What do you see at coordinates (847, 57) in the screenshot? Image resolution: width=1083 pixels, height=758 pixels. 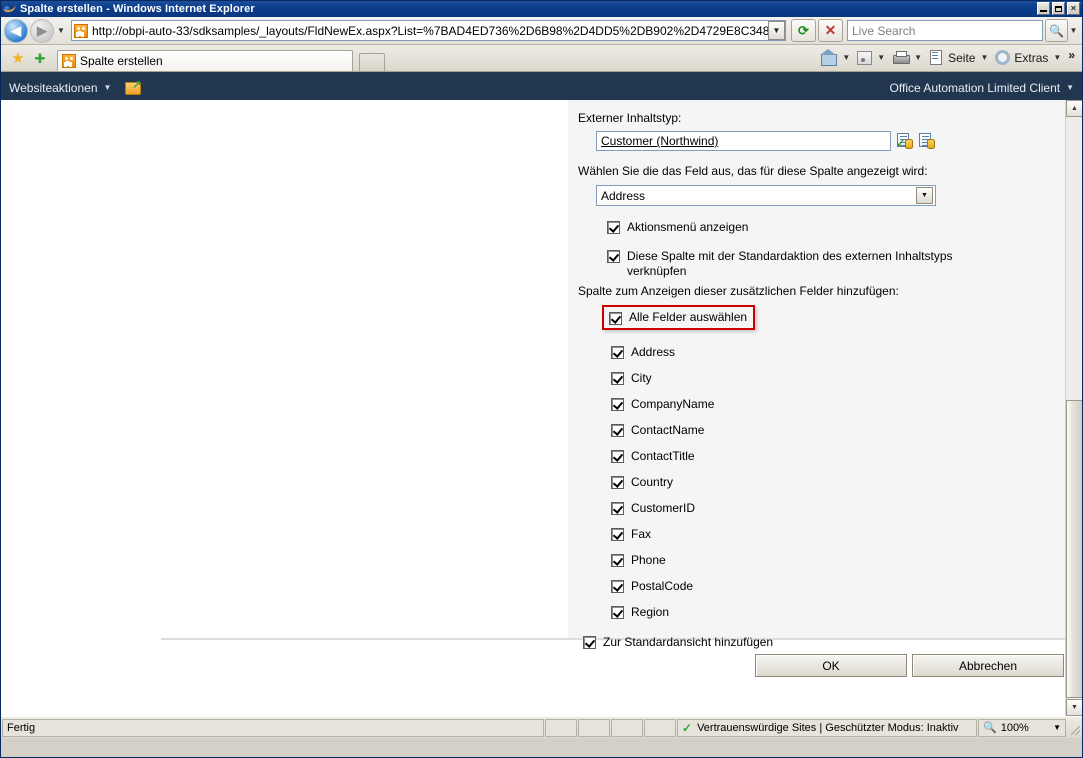 I see `home-caret-icon: ▼` at bounding box center [847, 57].